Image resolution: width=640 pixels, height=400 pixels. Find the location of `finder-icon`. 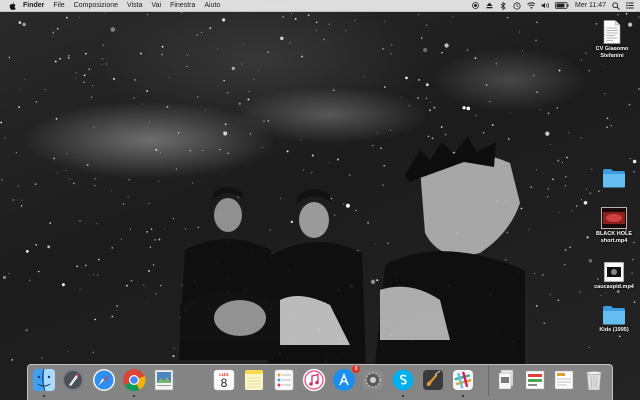

finder-icon is located at coordinates (44, 380).